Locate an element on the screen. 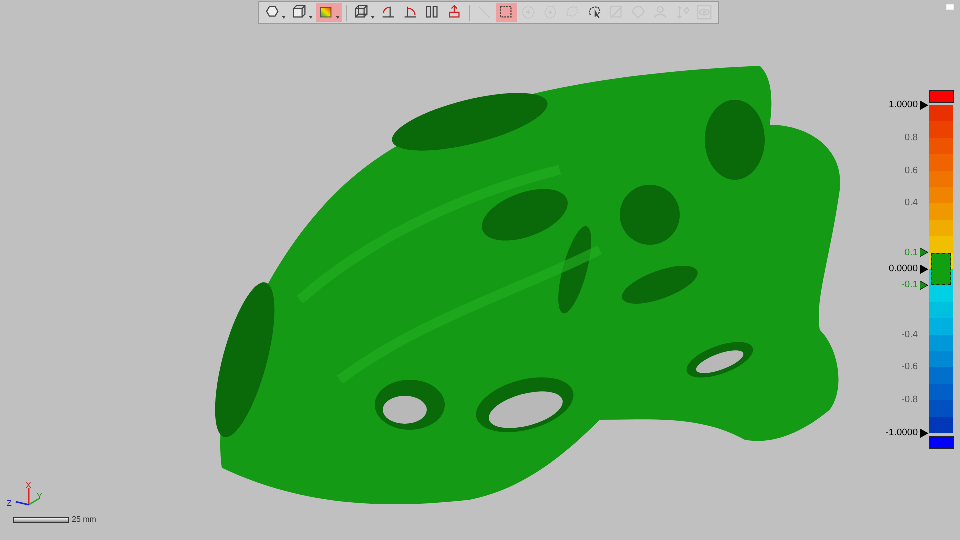  lasso-pointer-icon is located at coordinates (594, 12).